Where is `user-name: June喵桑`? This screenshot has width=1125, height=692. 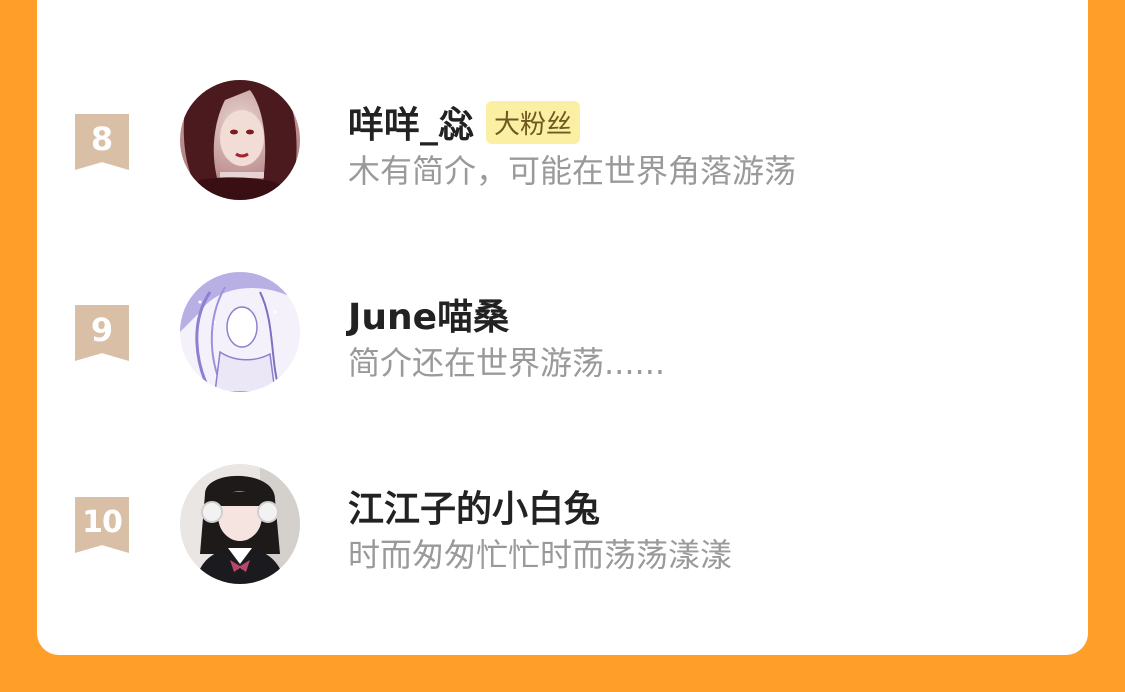 user-name: June喵桑 is located at coordinates (428, 314).